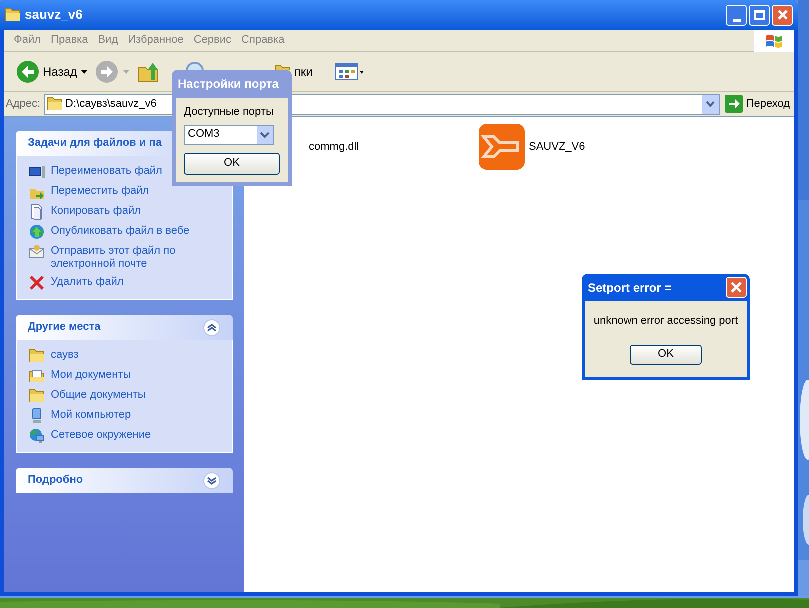  I want to click on task-link: Опубликовать файл в вебе, so click(120, 231).